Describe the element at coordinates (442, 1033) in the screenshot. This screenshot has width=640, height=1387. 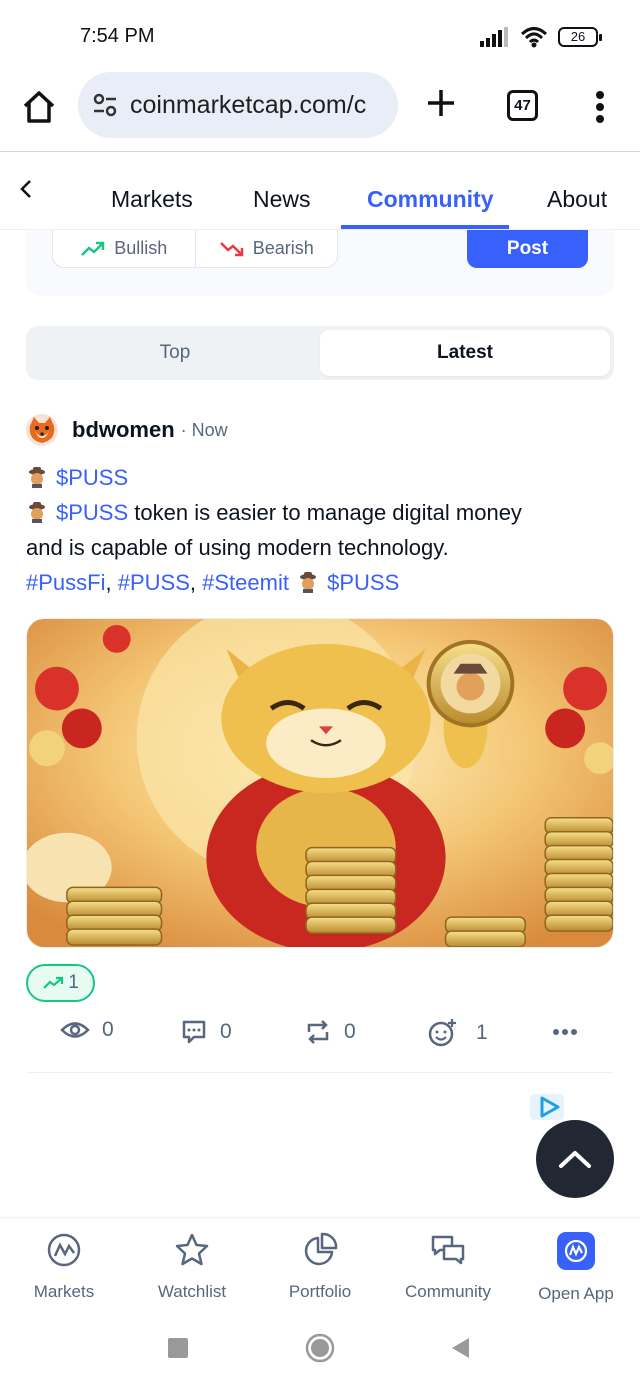
I see `add-reaction-icon` at that location.